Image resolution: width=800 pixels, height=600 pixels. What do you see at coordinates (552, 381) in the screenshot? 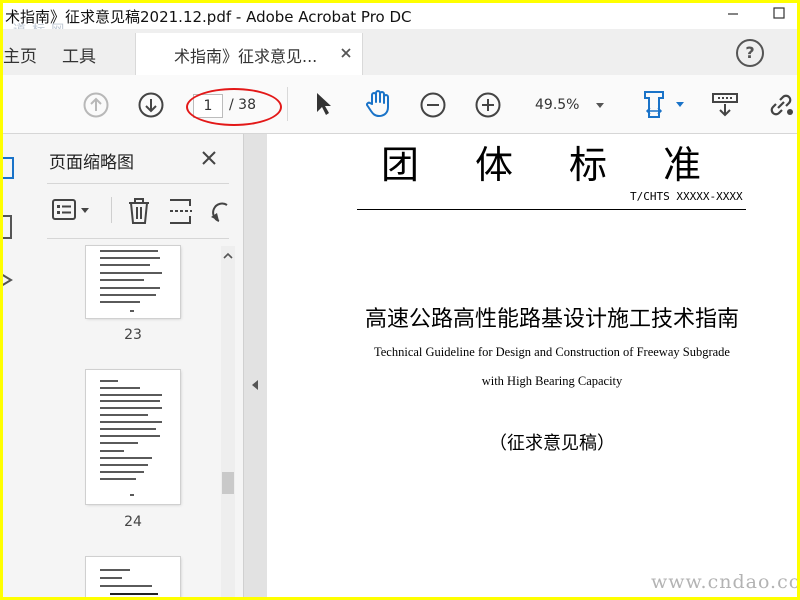
I see `document-english-title-line2: with High Bearing Capacity` at bounding box center [552, 381].